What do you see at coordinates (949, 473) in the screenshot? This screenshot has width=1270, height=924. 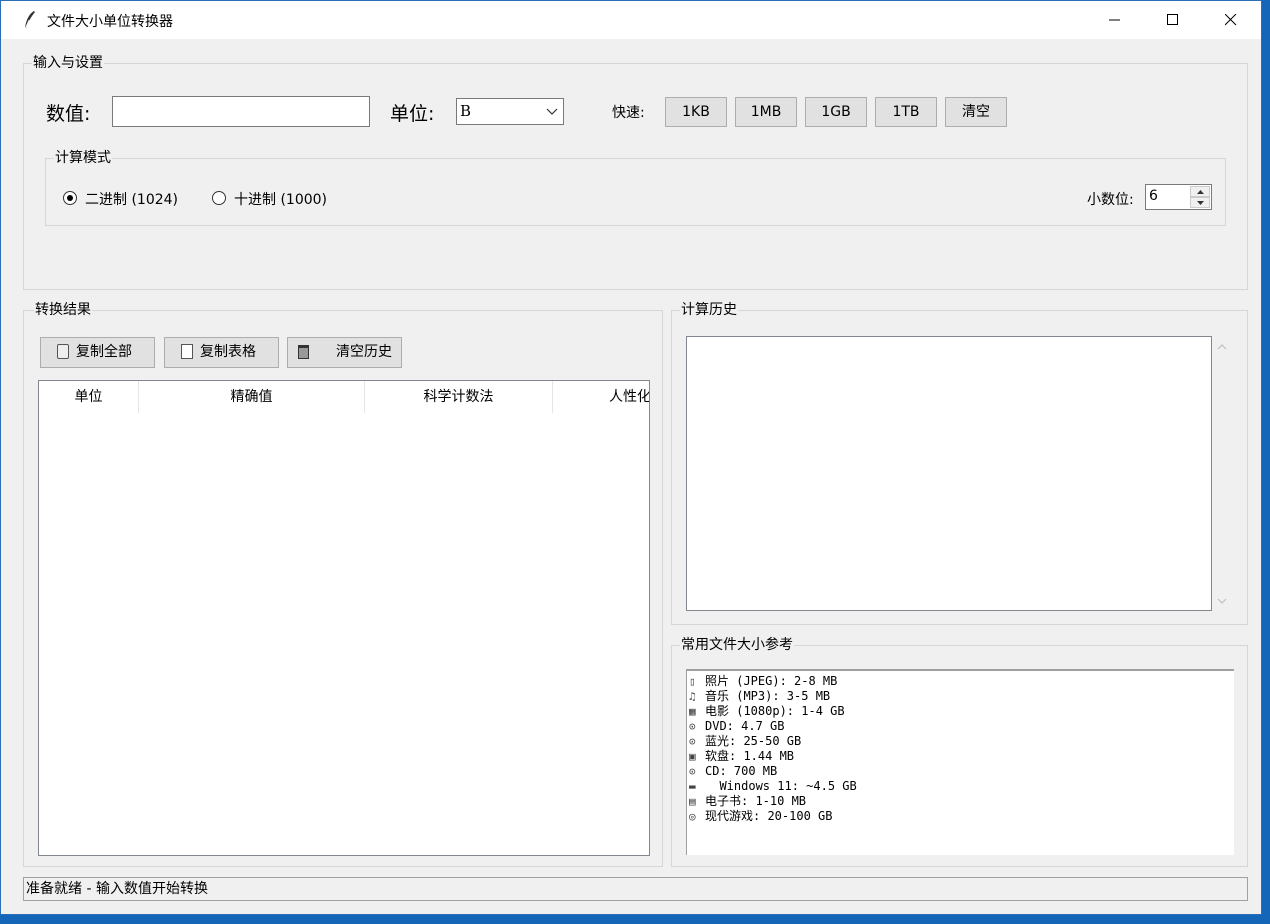 I see `history-list` at bounding box center [949, 473].